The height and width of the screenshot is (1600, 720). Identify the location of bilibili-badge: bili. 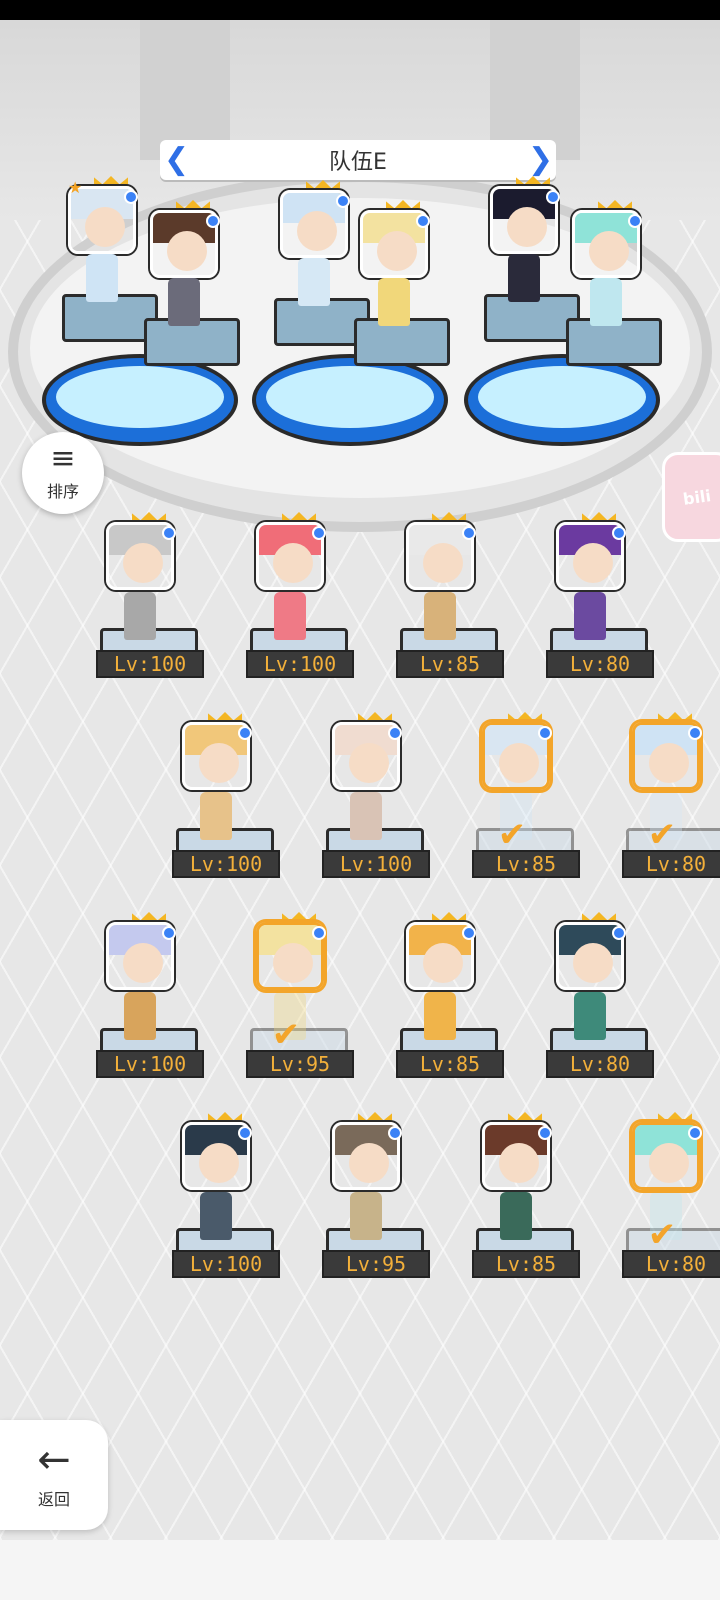
(691, 497).